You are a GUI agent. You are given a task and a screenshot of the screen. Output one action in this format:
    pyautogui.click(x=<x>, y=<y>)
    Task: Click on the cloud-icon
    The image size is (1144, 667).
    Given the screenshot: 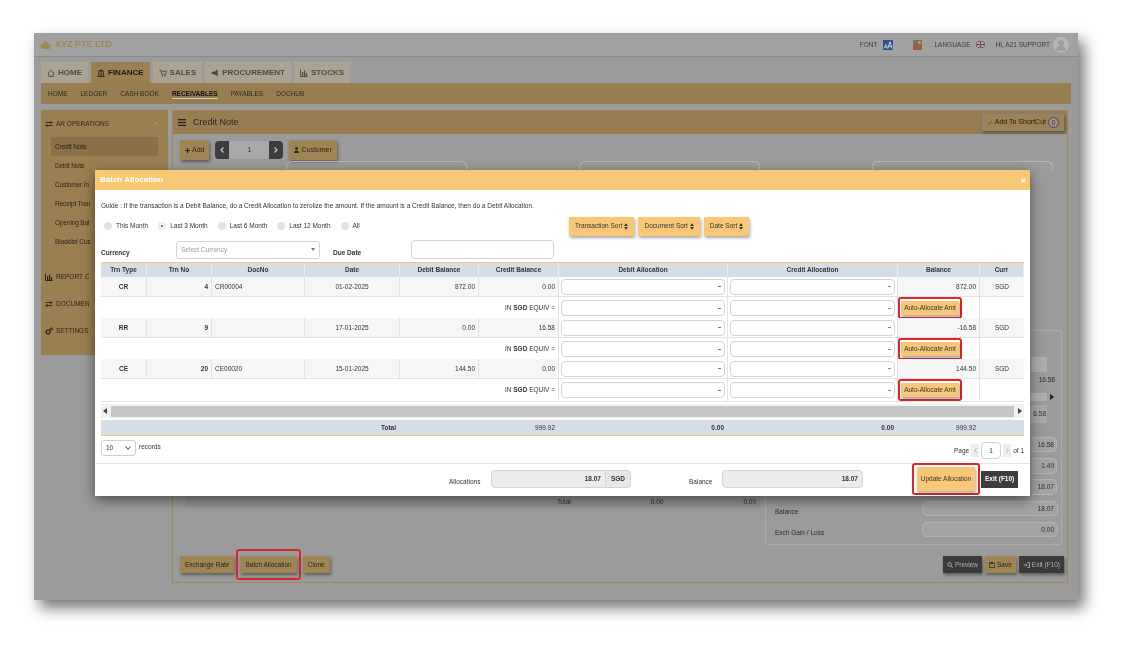 What is the action you would take?
    pyautogui.click(x=45, y=44)
    